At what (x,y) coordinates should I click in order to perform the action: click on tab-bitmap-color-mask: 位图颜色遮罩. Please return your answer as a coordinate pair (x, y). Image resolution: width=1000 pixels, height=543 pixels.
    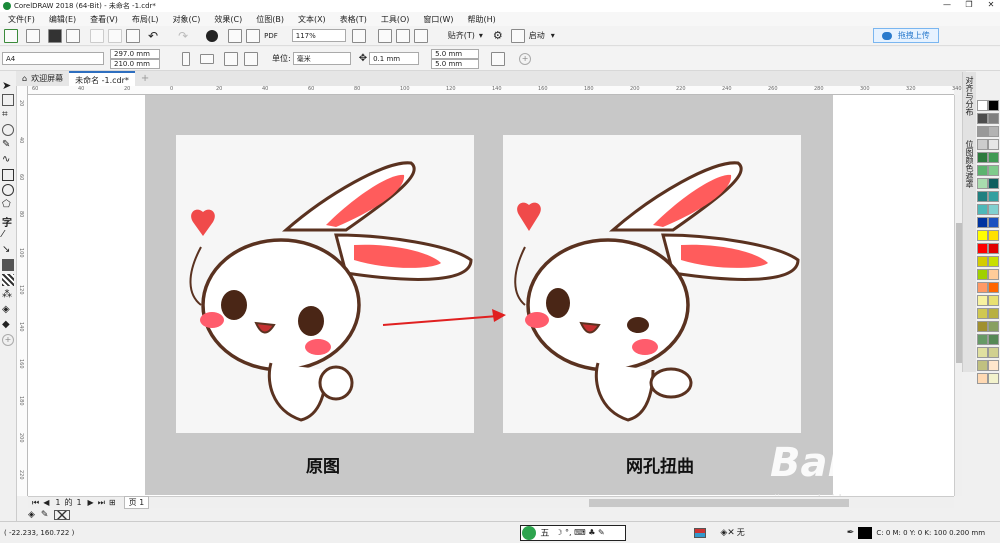
    Looking at the image, I should click on (969, 164).